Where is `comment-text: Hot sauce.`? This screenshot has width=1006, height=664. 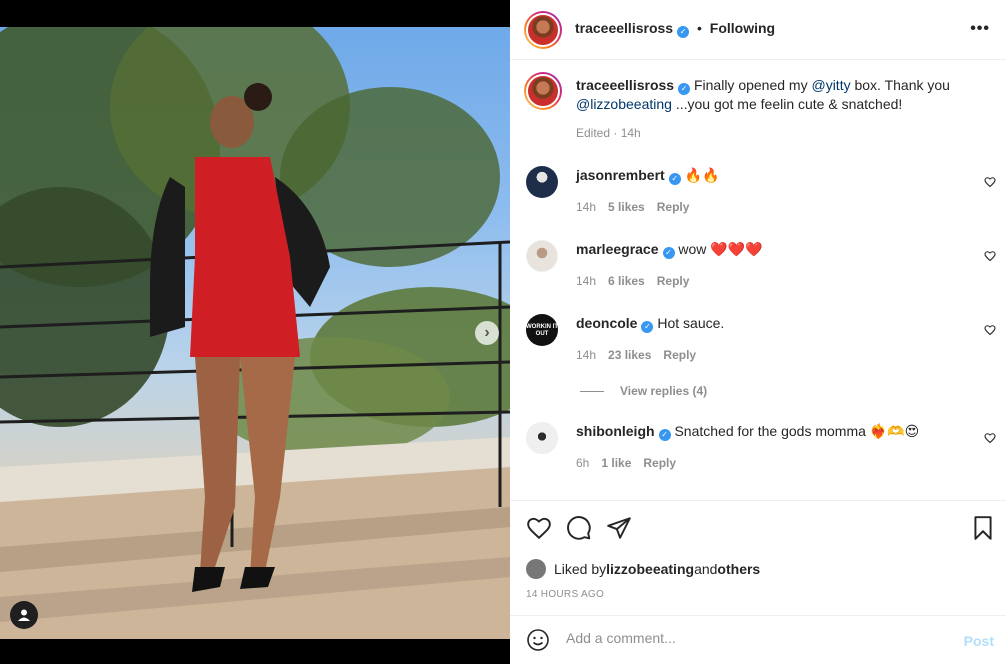 comment-text: Hot sauce. is located at coordinates (691, 323).